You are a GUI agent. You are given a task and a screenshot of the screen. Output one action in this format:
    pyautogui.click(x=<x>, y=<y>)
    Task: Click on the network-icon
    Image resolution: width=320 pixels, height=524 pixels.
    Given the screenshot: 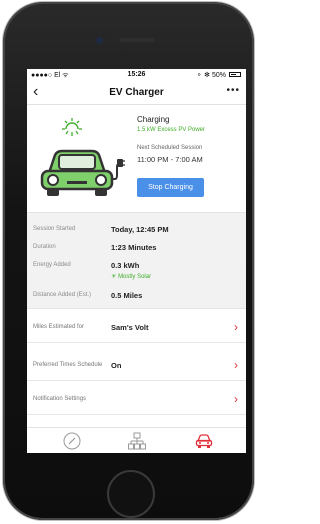 What is the action you would take?
    pyautogui.click(x=137, y=441)
    